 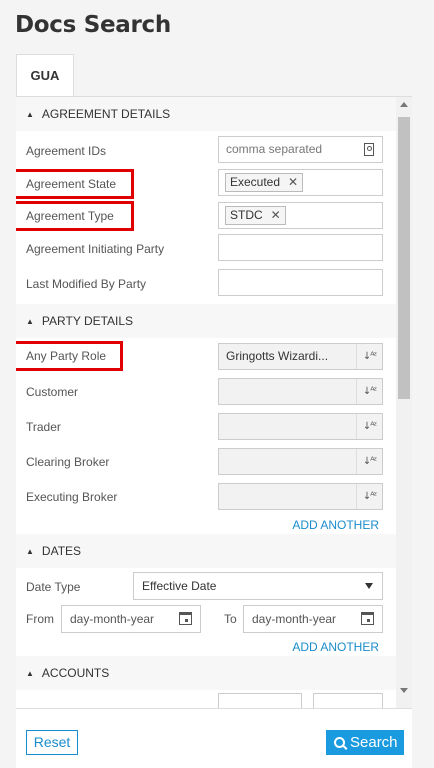 I want to click on dates-add-another-link: ADD ANOTHER, so click(x=335, y=647).